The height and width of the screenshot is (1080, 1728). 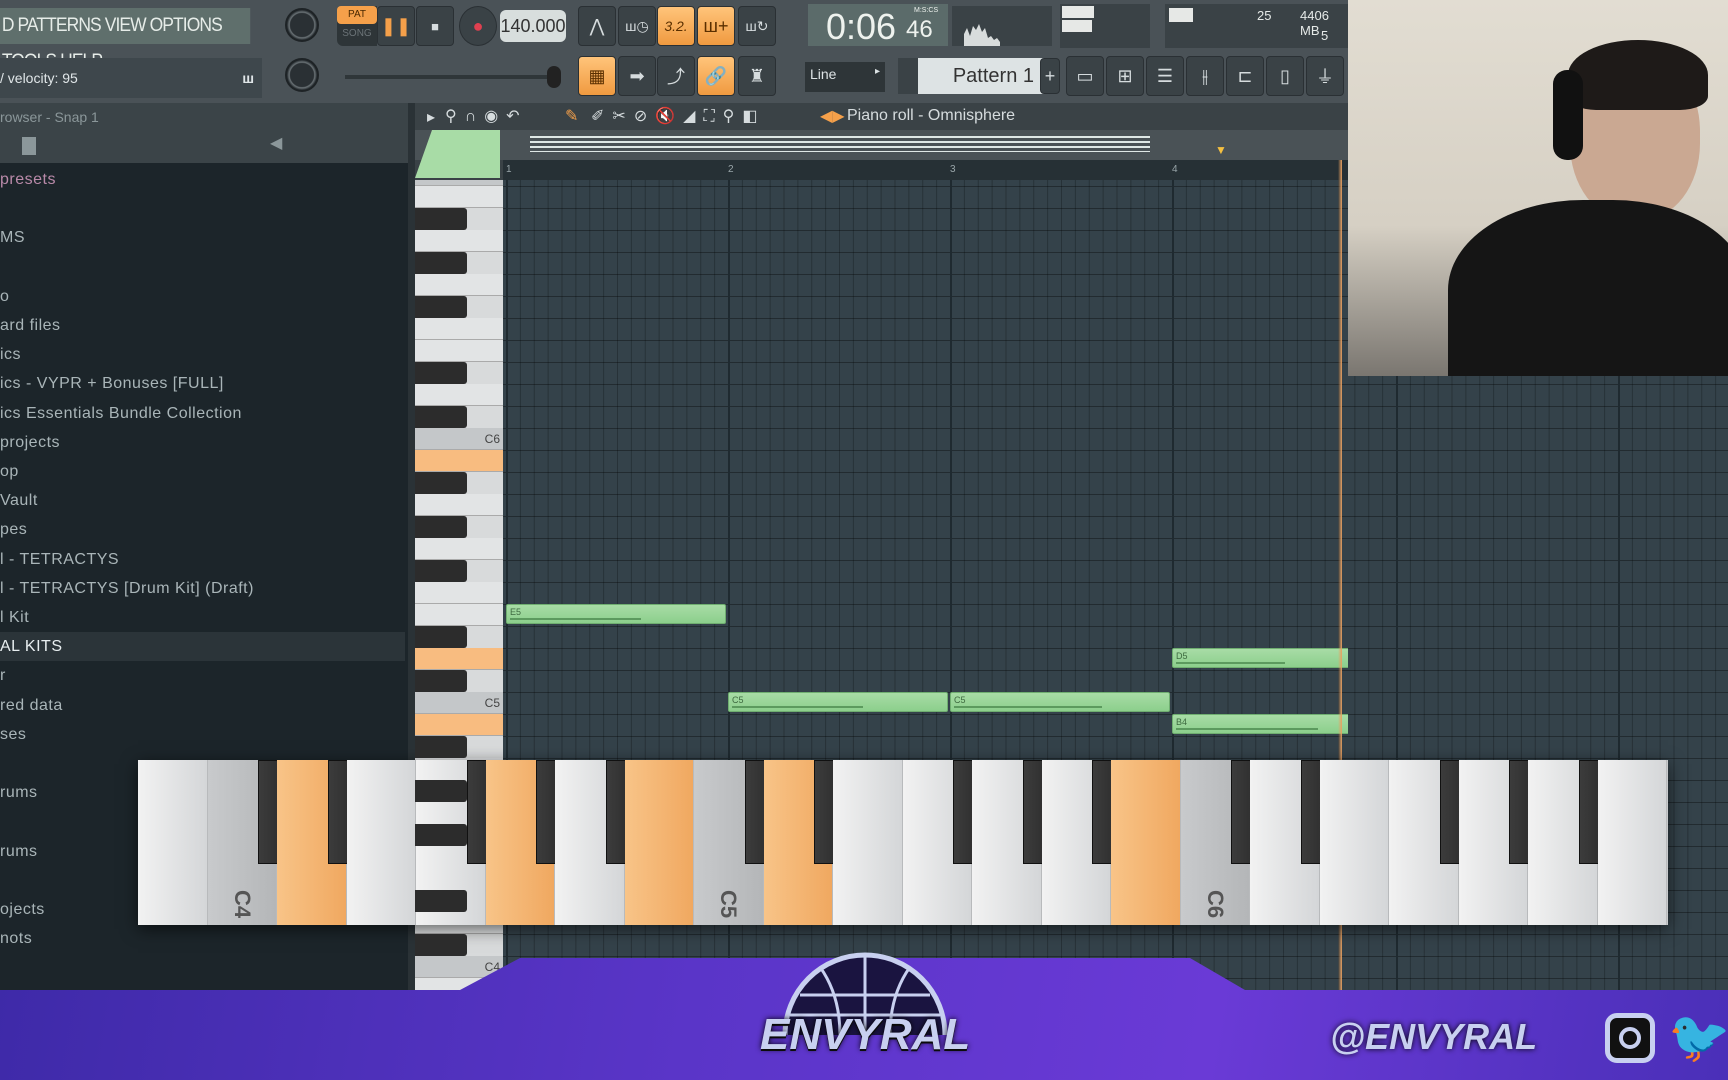 I want to click on plugin-icon: ⏚, so click(x=1325, y=76).